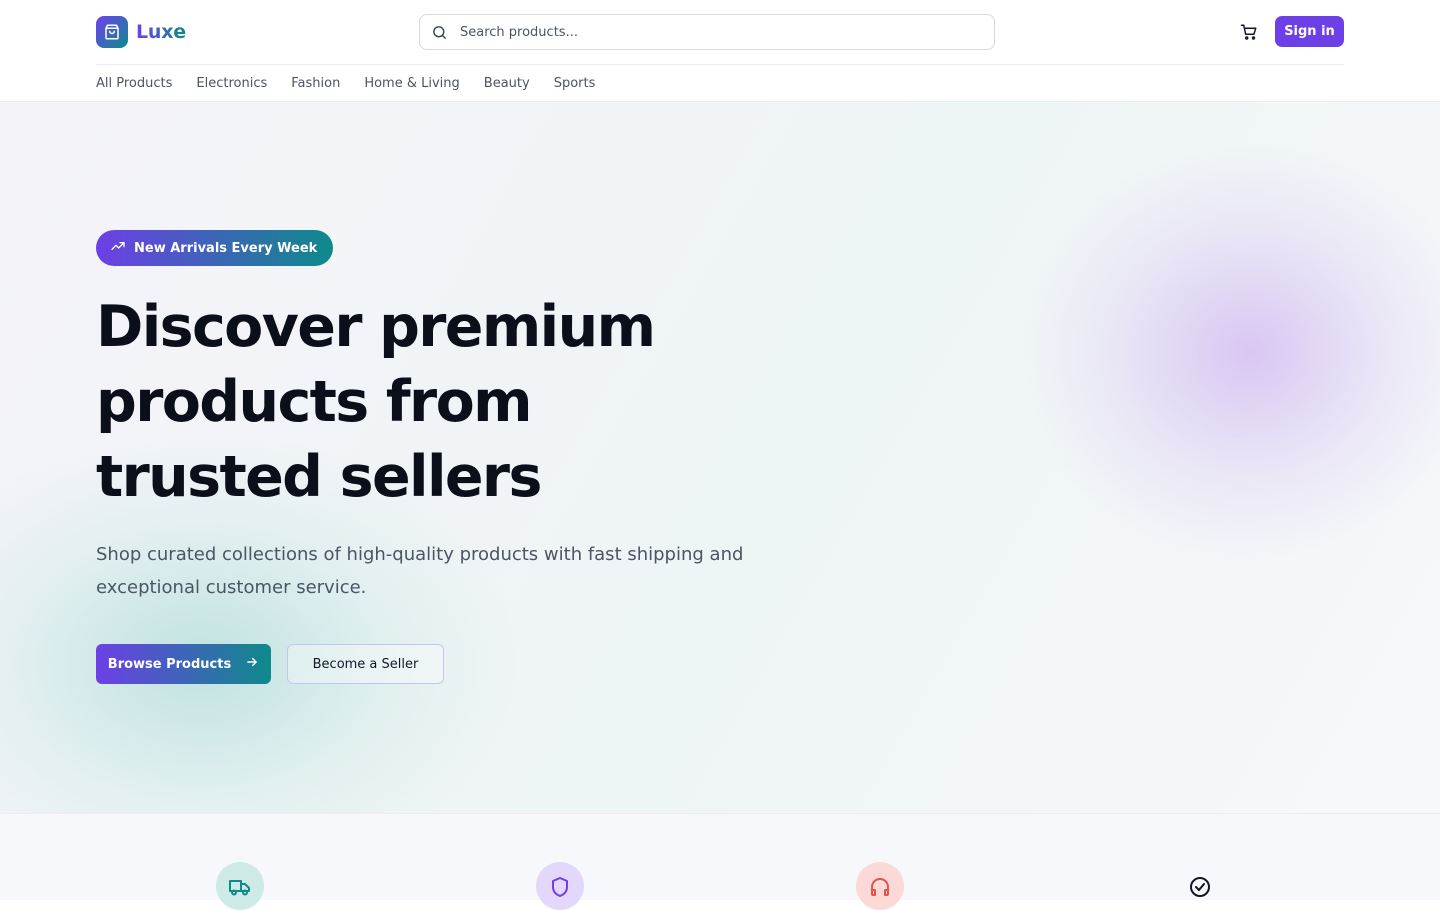 Image resolution: width=1440 pixels, height=910 pixels. I want to click on cart-icon, so click(1249, 32).